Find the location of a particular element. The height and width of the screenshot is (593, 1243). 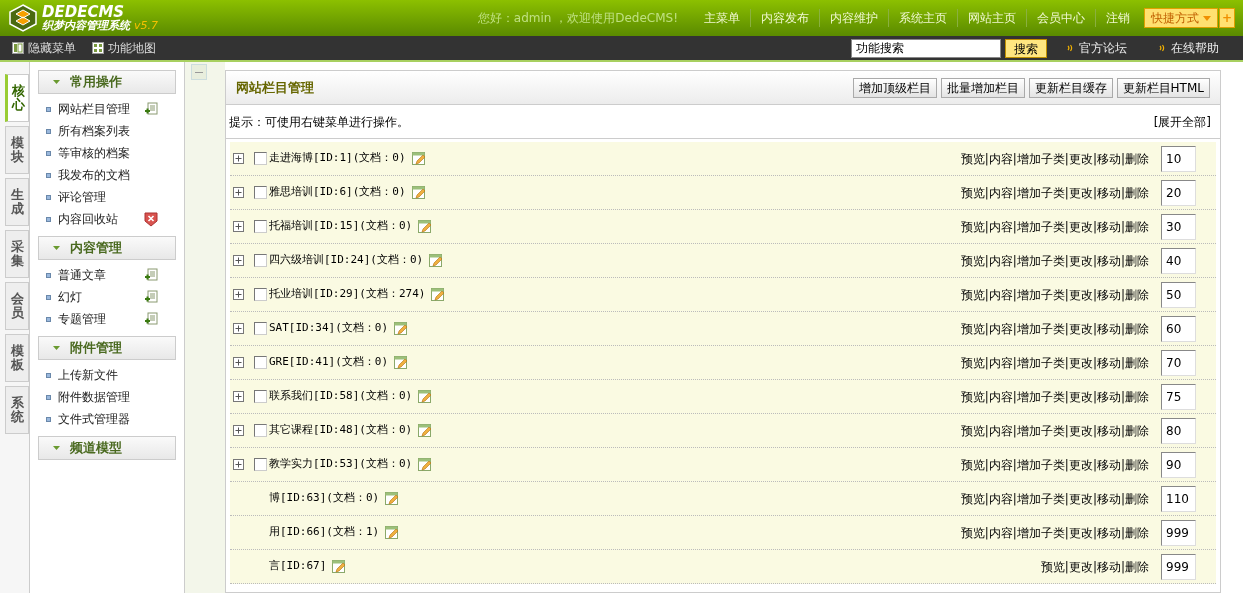

menu-section-header: 频道模型 is located at coordinates (107, 448).